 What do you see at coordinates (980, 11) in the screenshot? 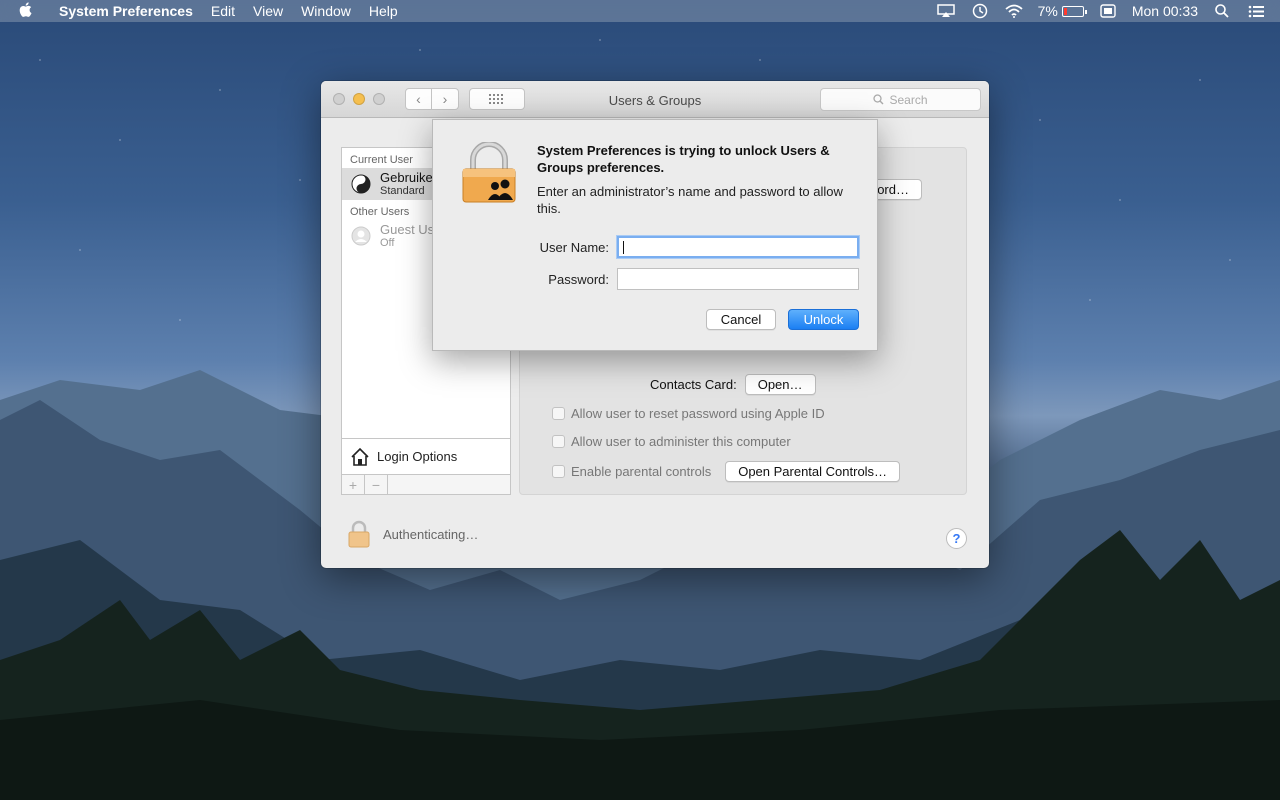
I see `time-machine-icon` at bounding box center [980, 11].